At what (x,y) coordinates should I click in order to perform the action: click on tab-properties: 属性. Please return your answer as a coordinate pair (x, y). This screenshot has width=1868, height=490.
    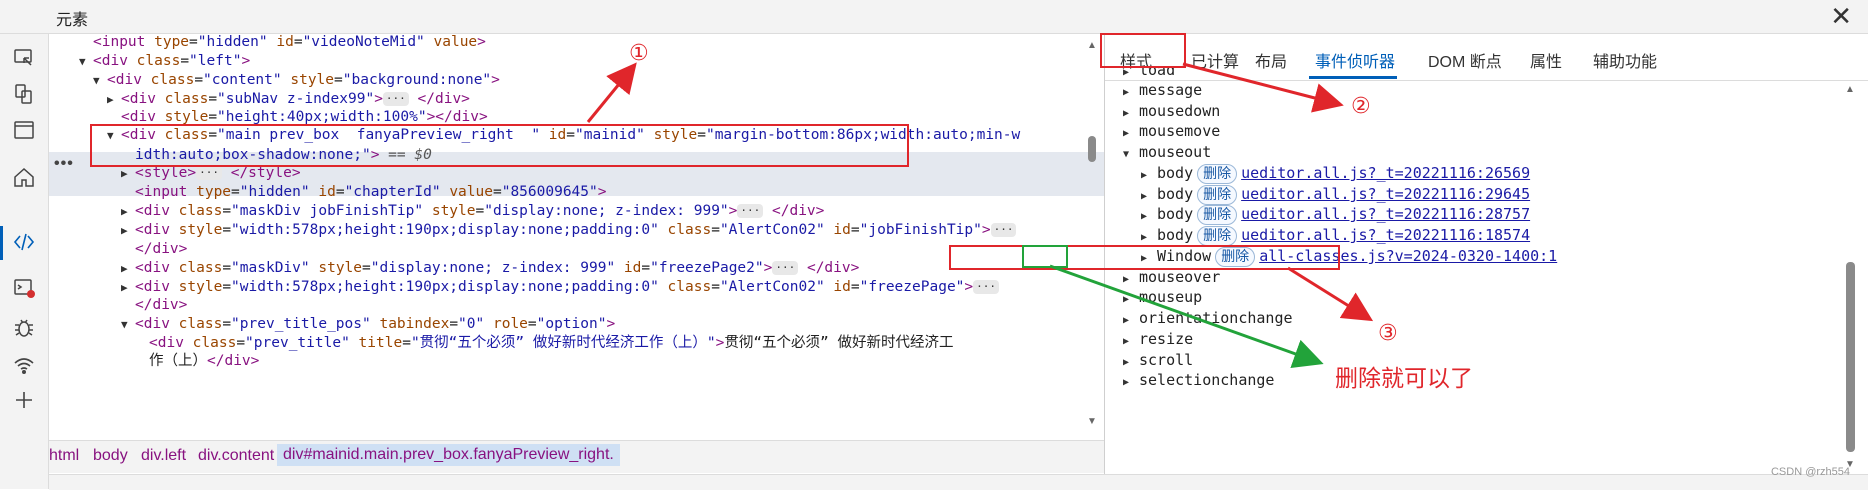
    Looking at the image, I should click on (1546, 60).